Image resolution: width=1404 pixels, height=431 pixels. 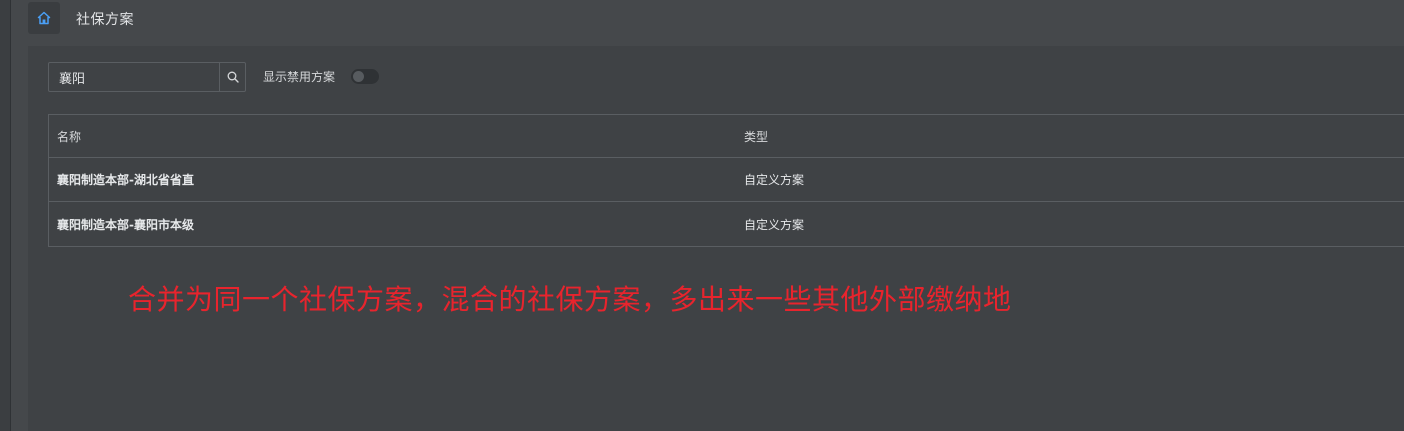 I want to click on search-button, so click(x=232, y=77).